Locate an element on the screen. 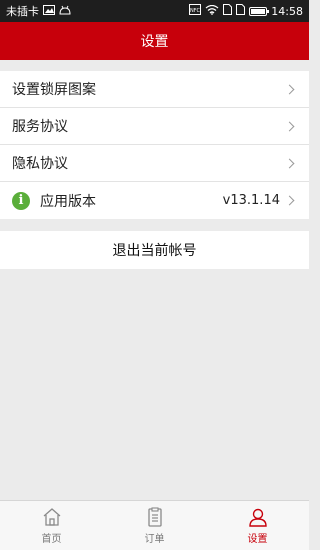 The image size is (320, 550). sim-icon is located at coordinates (228, 11).